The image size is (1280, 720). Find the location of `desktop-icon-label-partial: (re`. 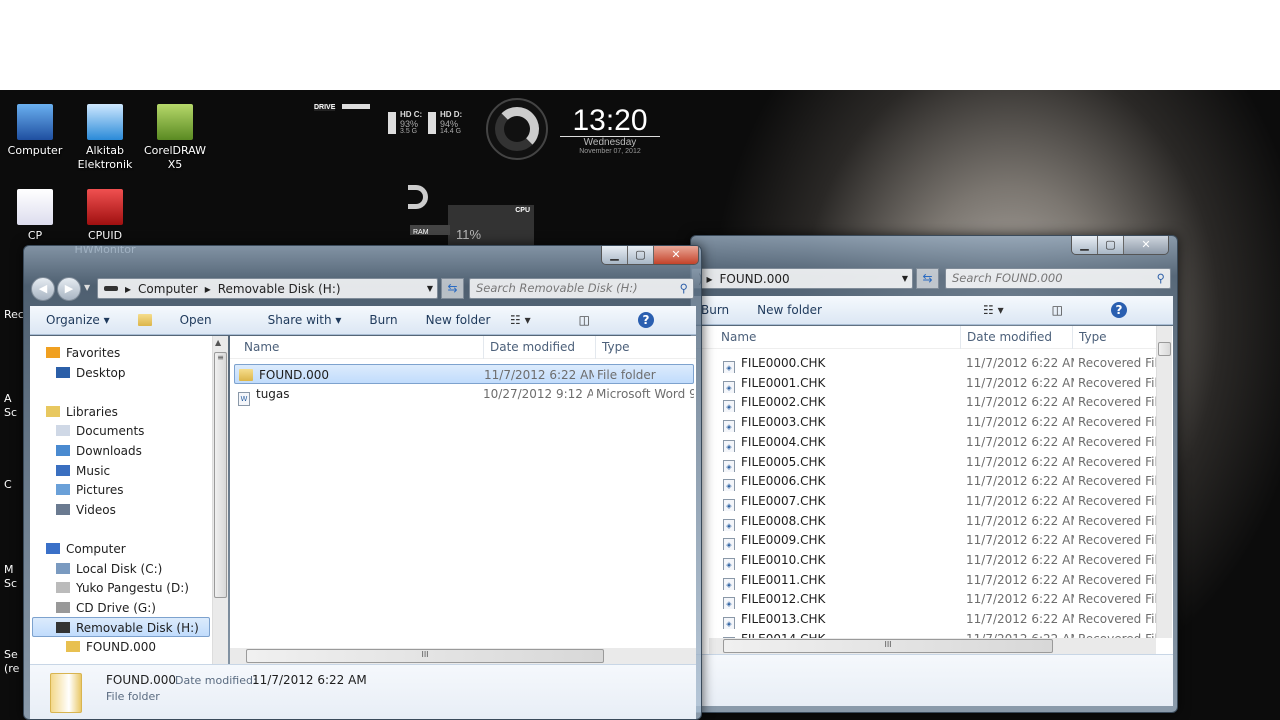

desktop-icon-label-partial: (re is located at coordinates (11, 668).